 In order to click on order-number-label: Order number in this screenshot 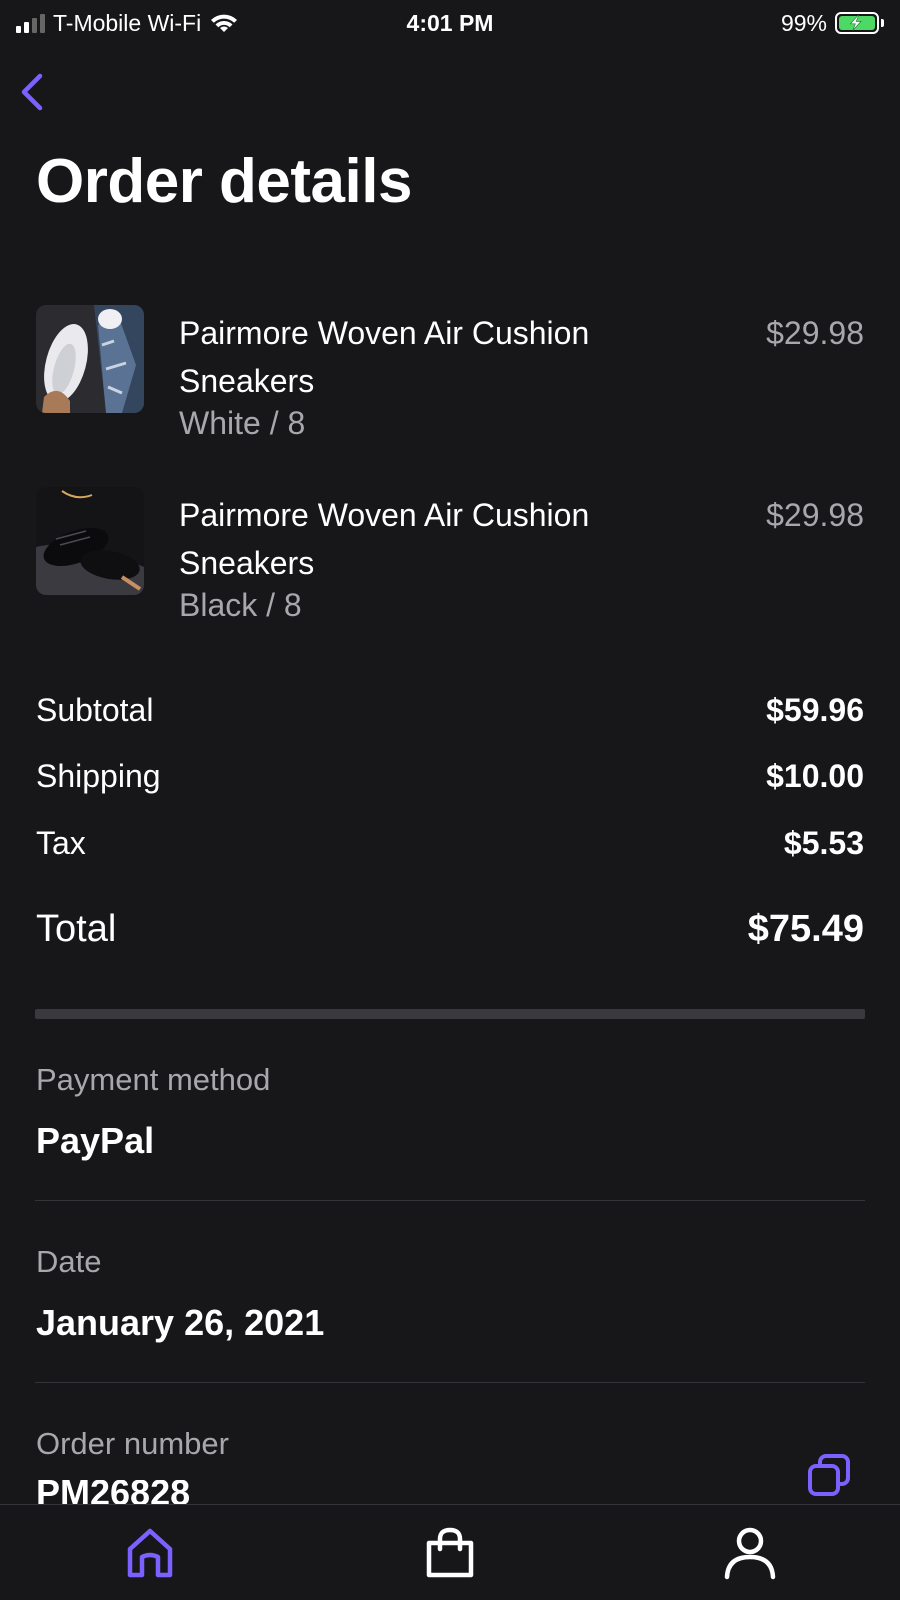, I will do `click(132, 1443)`.